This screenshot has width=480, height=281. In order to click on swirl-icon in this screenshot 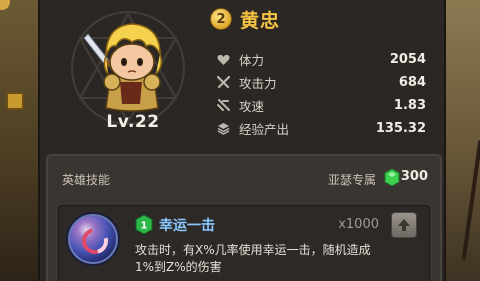, I will do `click(95, 241)`.